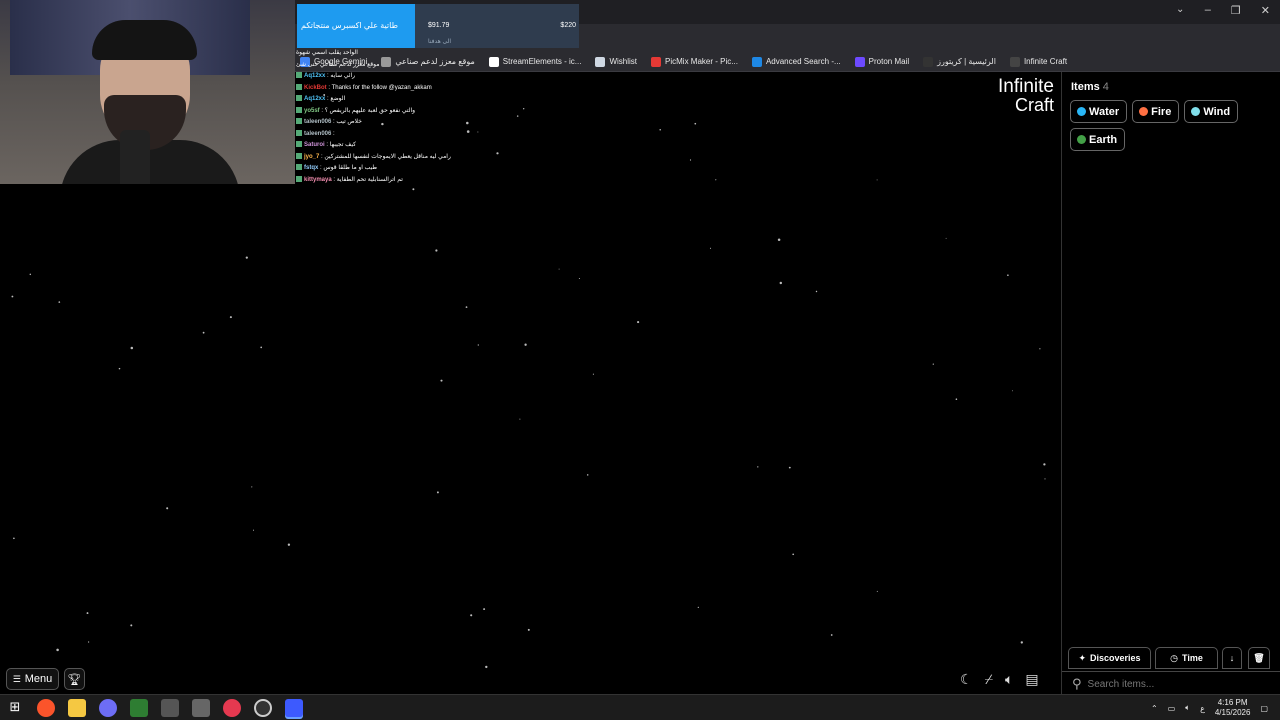 This screenshot has width=1280, height=720. I want to click on goal-current: $91.79, so click(439, 25).